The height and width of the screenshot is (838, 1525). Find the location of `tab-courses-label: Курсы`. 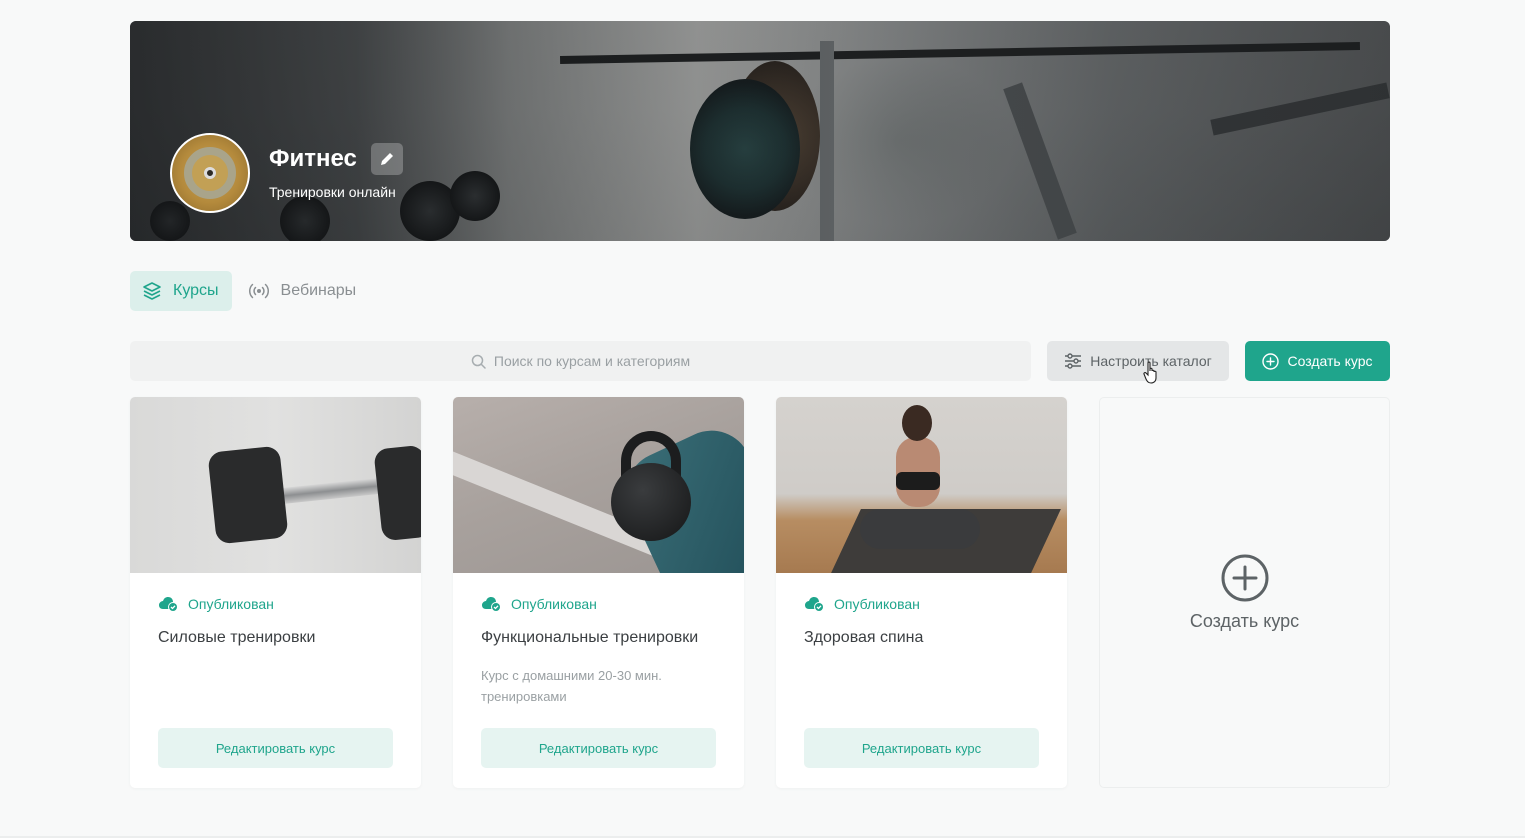

tab-courses-label: Курсы is located at coordinates (196, 290).